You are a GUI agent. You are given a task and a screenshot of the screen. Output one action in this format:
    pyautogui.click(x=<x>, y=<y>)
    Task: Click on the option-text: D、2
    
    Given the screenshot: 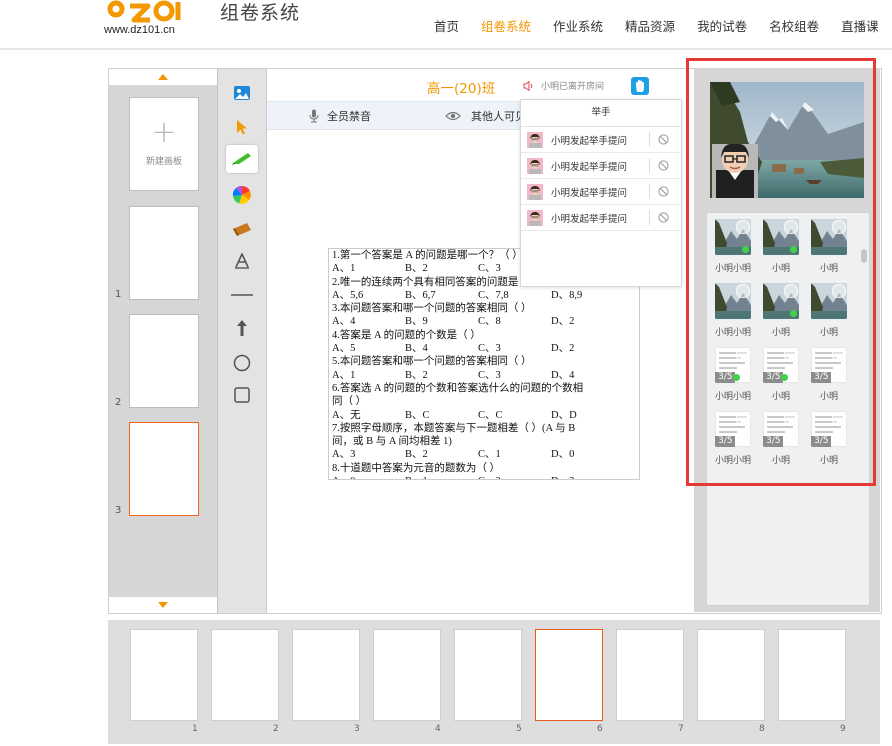 What is the action you would take?
    pyautogui.click(x=563, y=349)
    